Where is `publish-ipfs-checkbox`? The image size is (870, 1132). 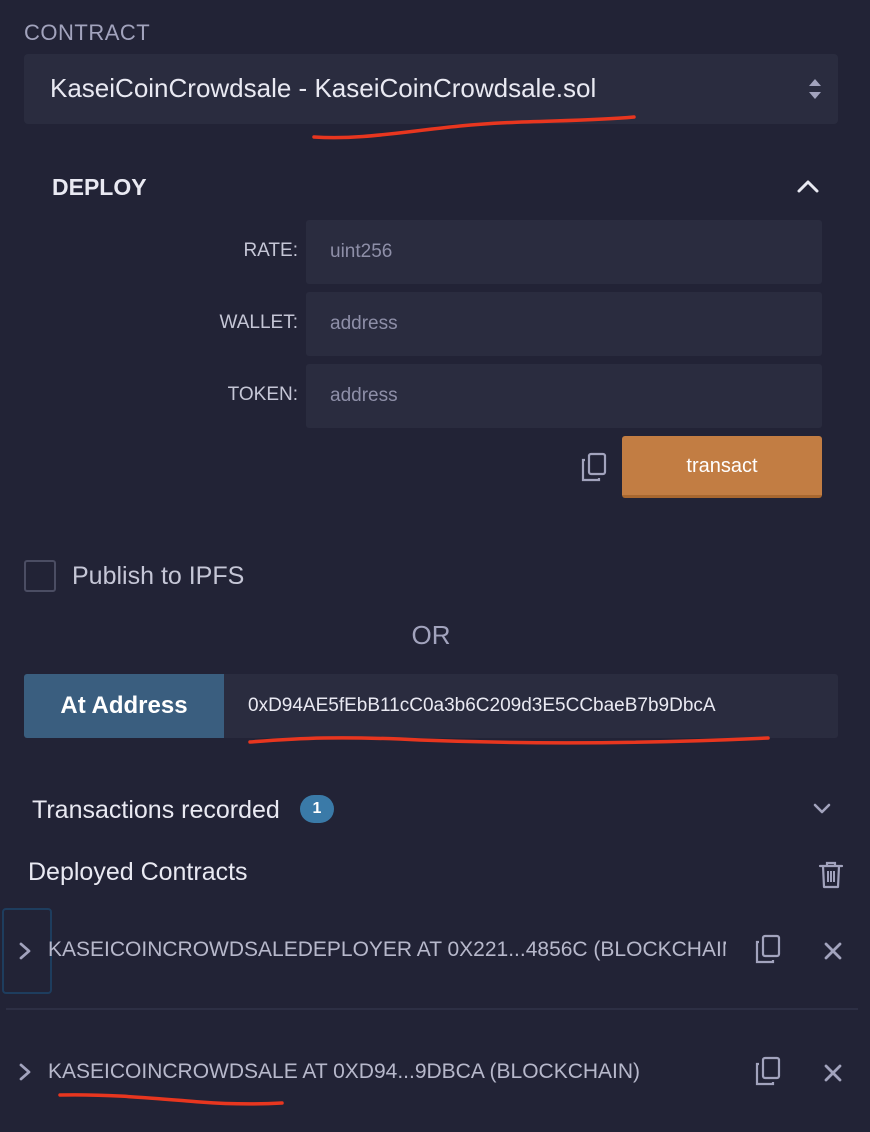
publish-ipfs-checkbox is located at coordinates (40, 576).